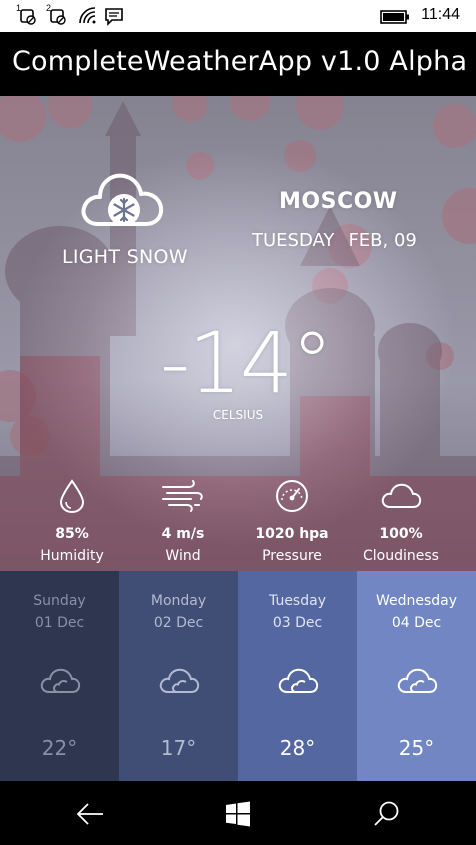  Describe the element at coordinates (401, 534) in the screenshot. I see `cloudiness-value: 100%` at that location.